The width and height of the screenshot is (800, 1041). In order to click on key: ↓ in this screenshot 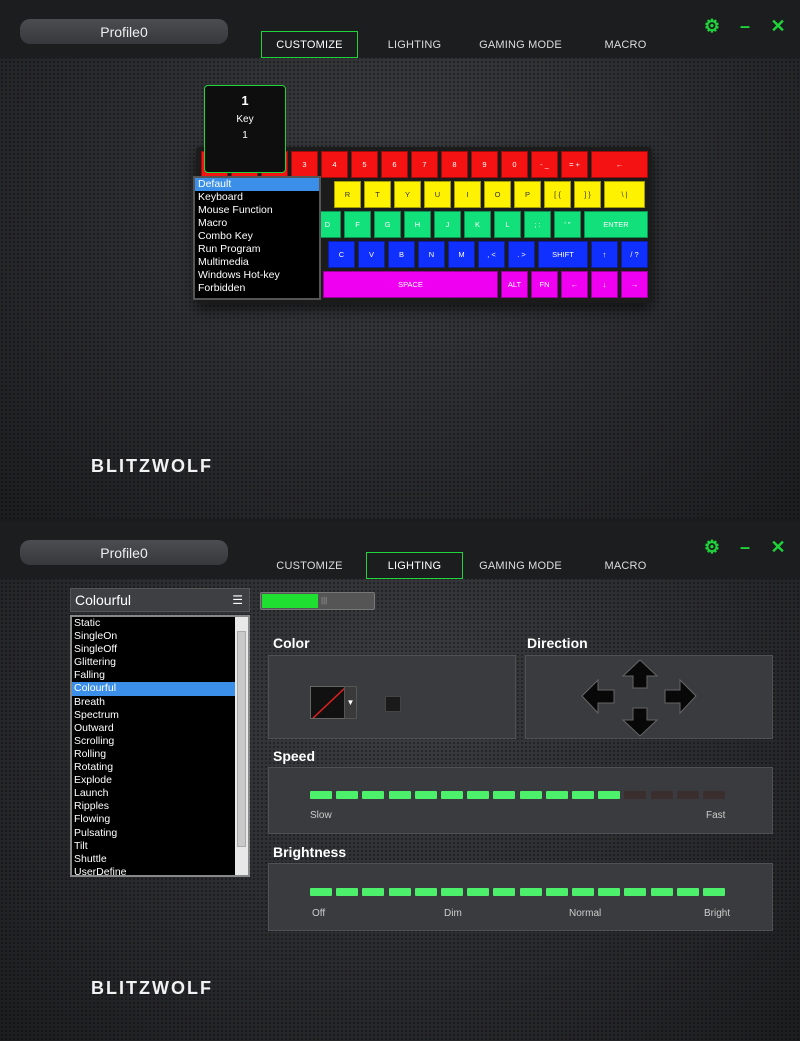, I will do `click(604, 284)`.